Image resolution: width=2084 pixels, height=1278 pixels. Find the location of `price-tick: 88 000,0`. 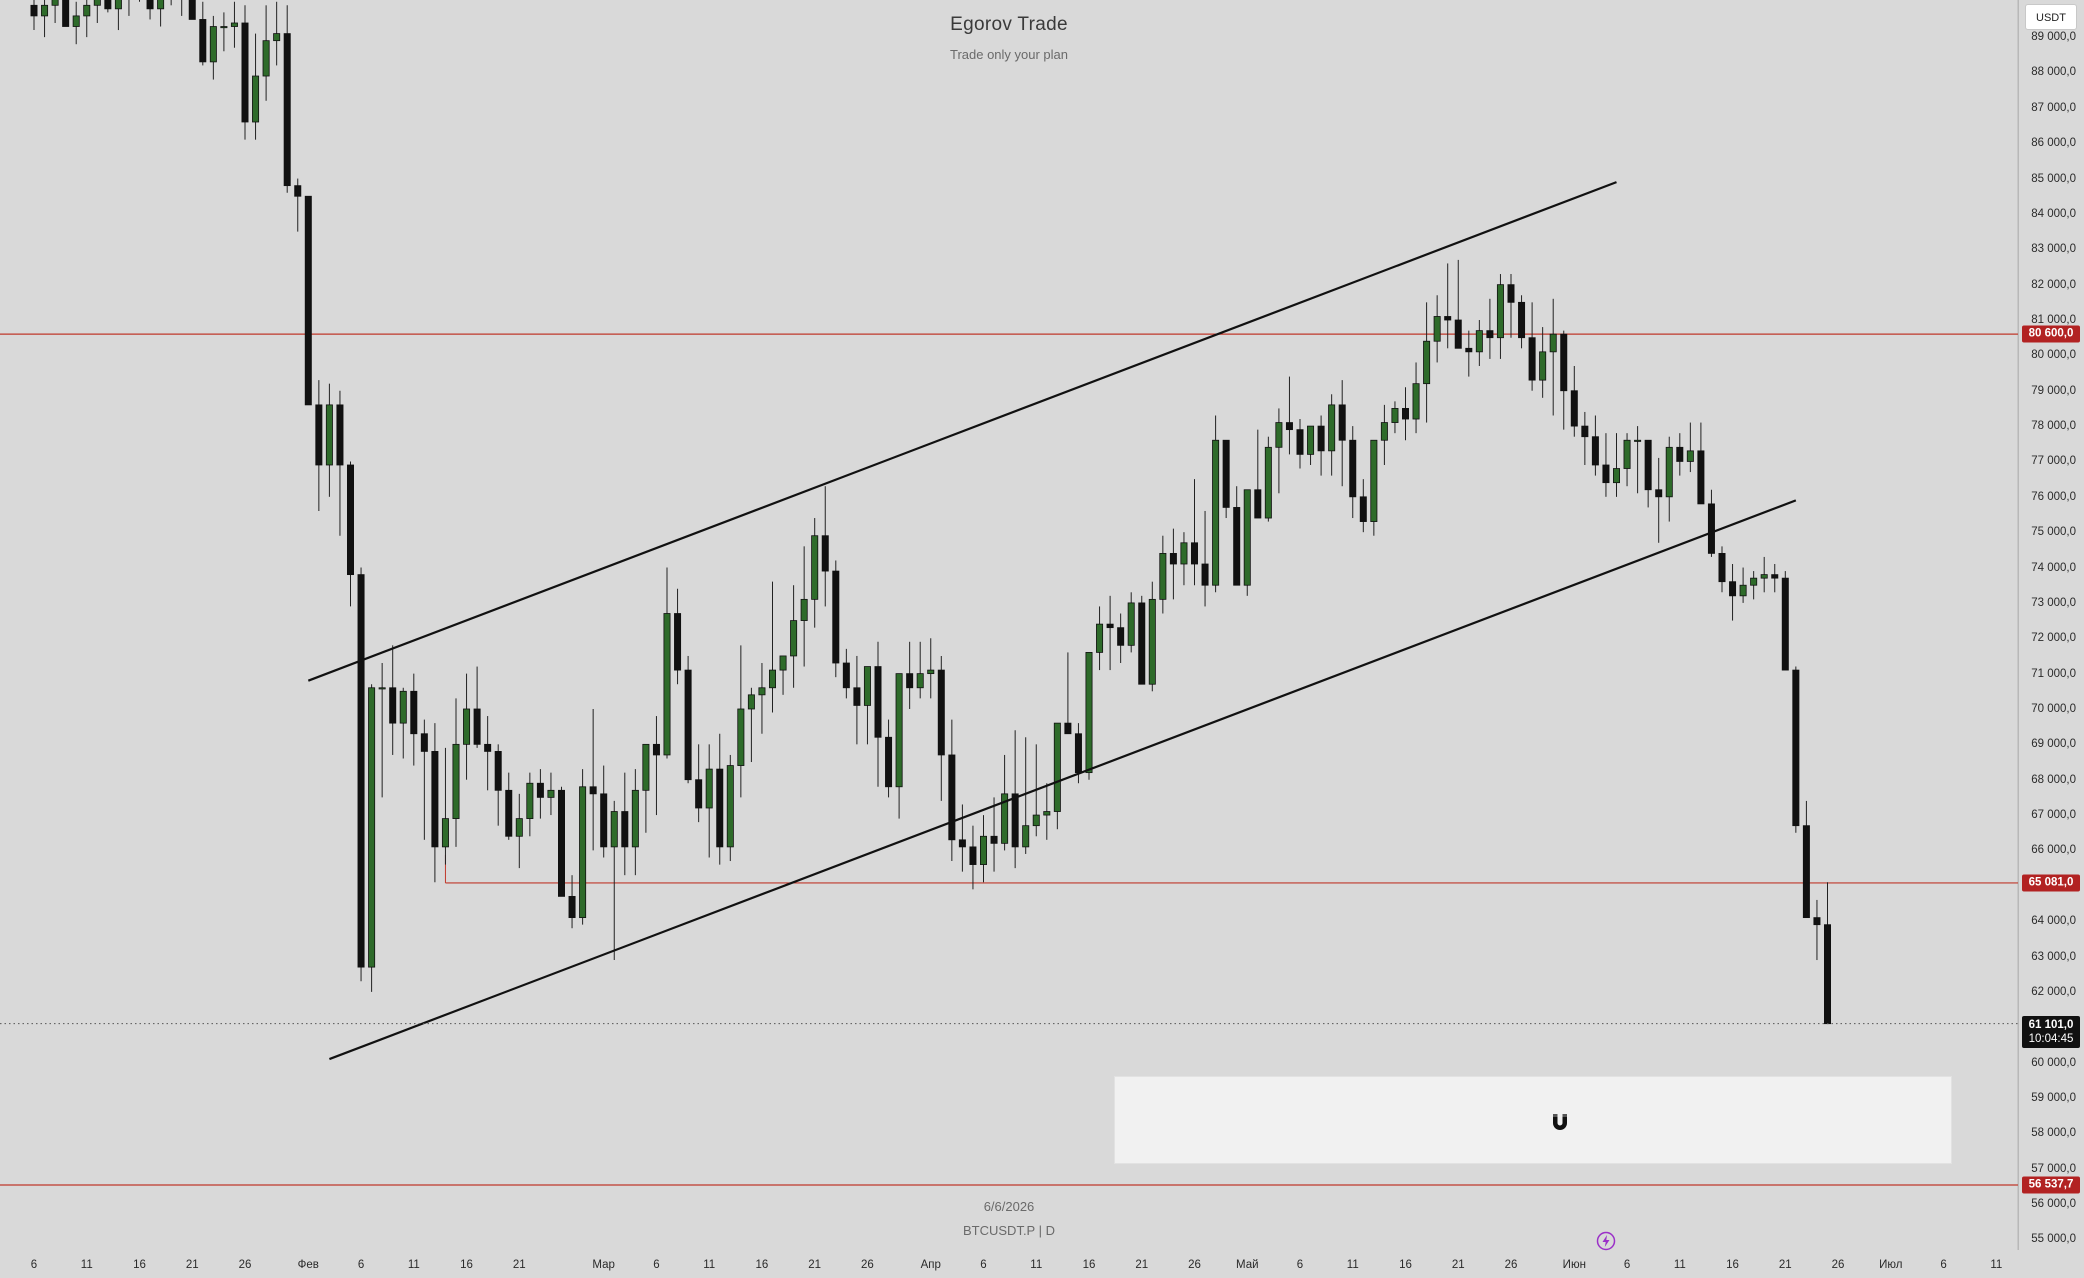

price-tick: 88 000,0 is located at coordinates (2053, 72).